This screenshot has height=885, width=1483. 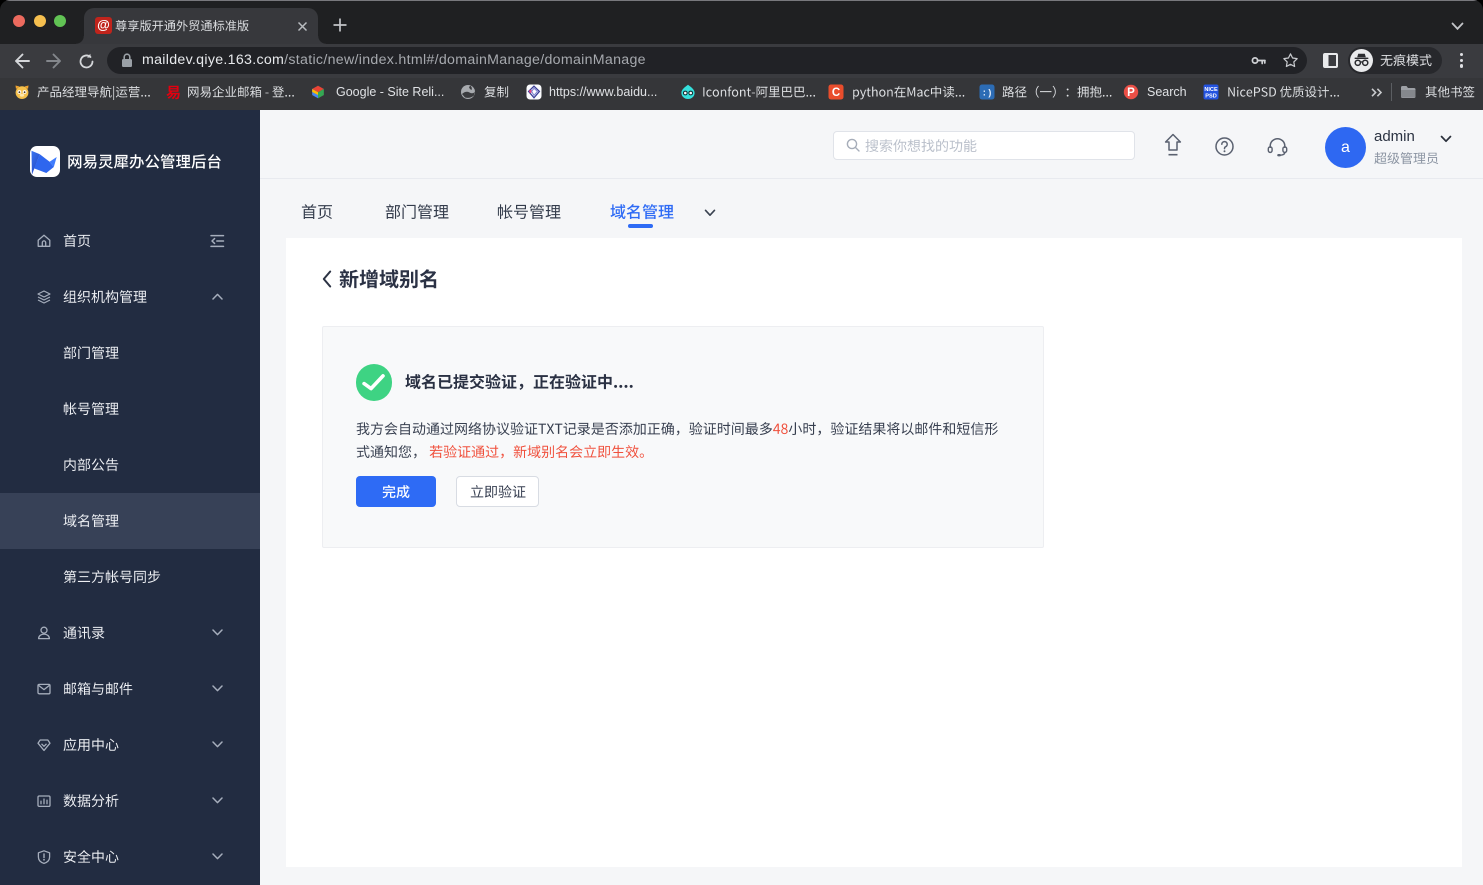 I want to click on svg-text: PSD, so click(x=1211, y=97).